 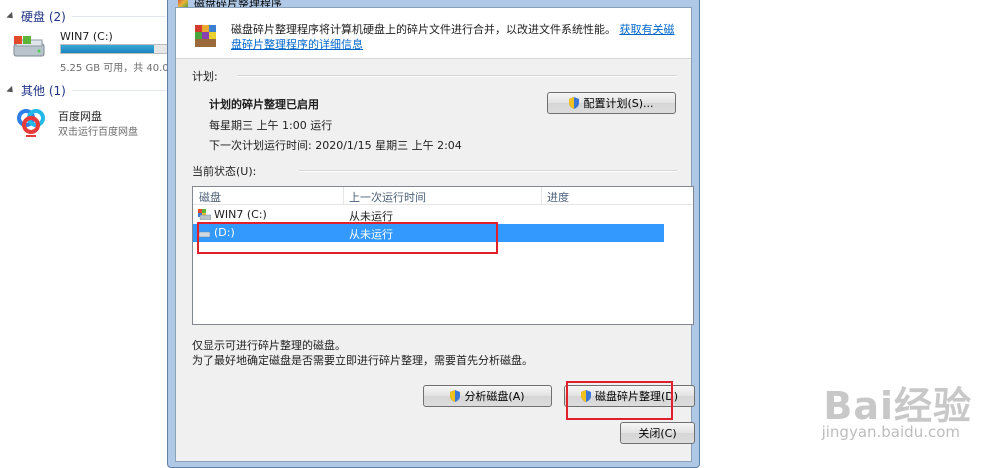 I want to click on disk-list-header: 磁盘 上一次运行时间 进度, so click(x=443, y=196).